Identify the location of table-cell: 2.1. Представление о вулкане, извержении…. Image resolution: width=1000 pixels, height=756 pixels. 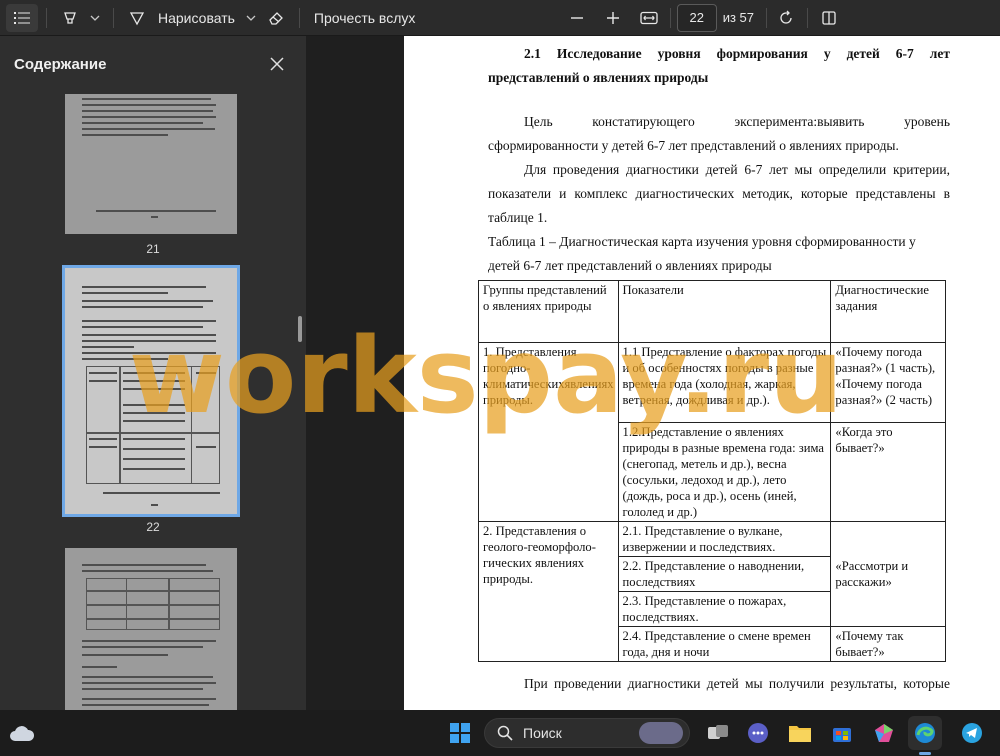
(724, 539).